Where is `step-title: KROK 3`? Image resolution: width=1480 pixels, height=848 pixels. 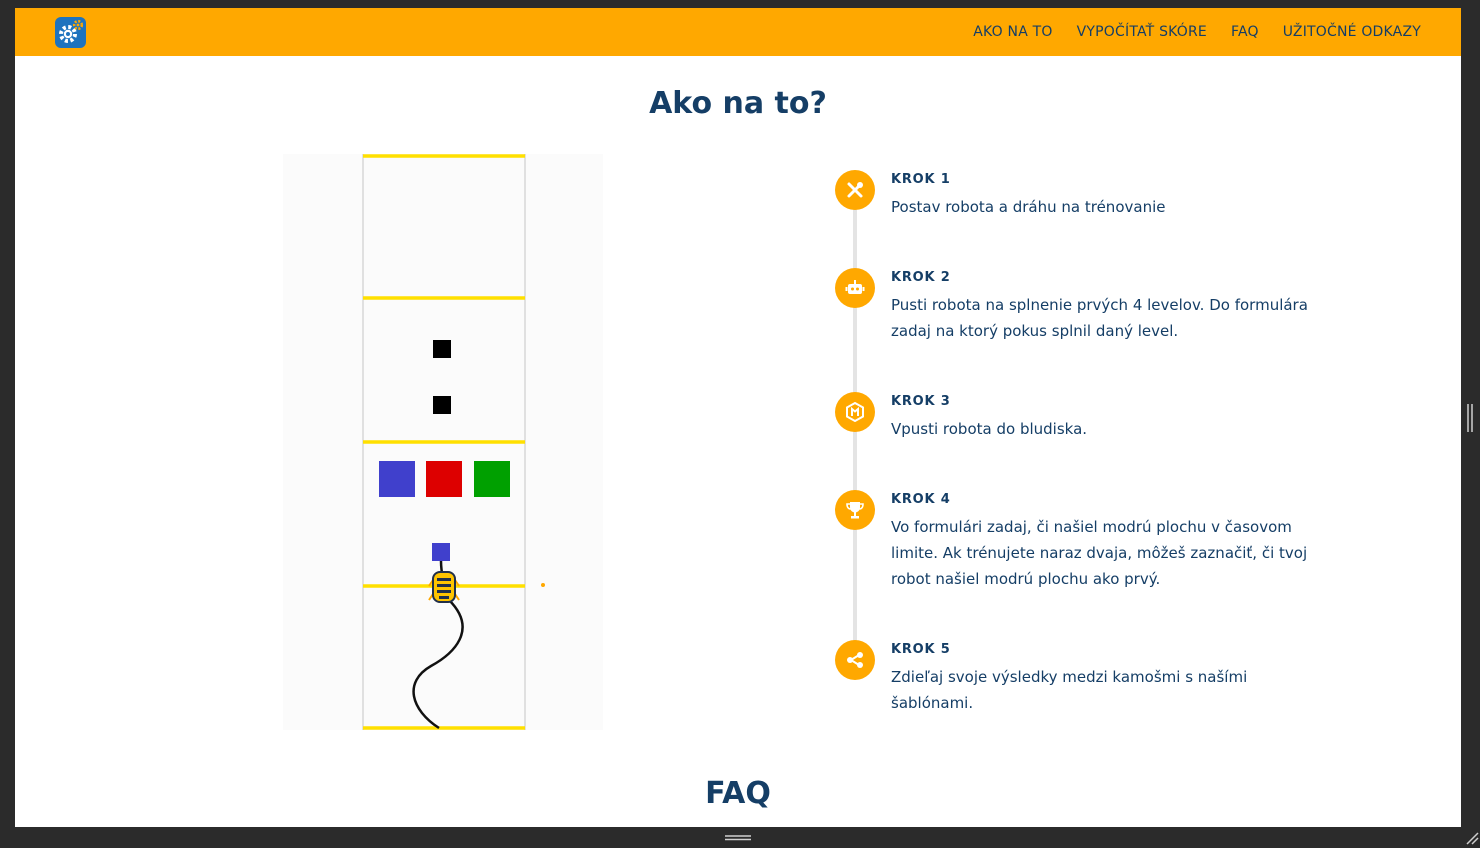
step-title: KROK 3 is located at coordinates (921, 401).